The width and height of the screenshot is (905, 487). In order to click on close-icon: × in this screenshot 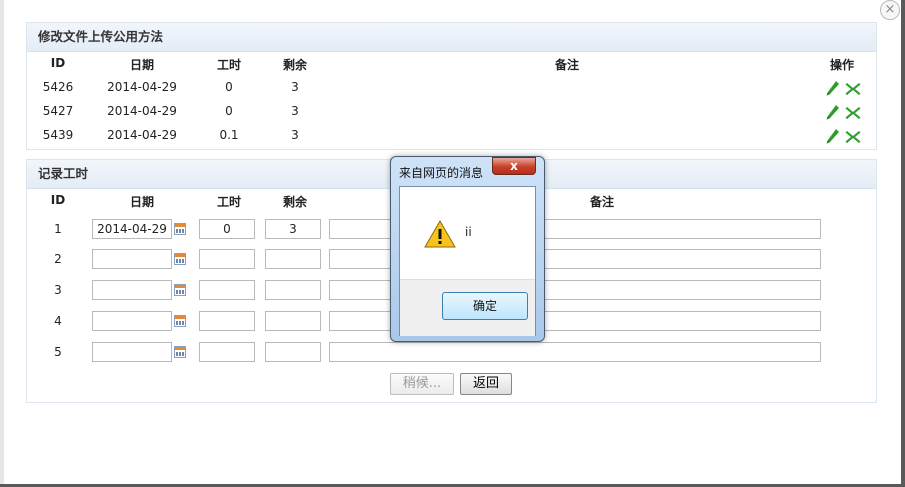, I will do `click(890, 10)`.